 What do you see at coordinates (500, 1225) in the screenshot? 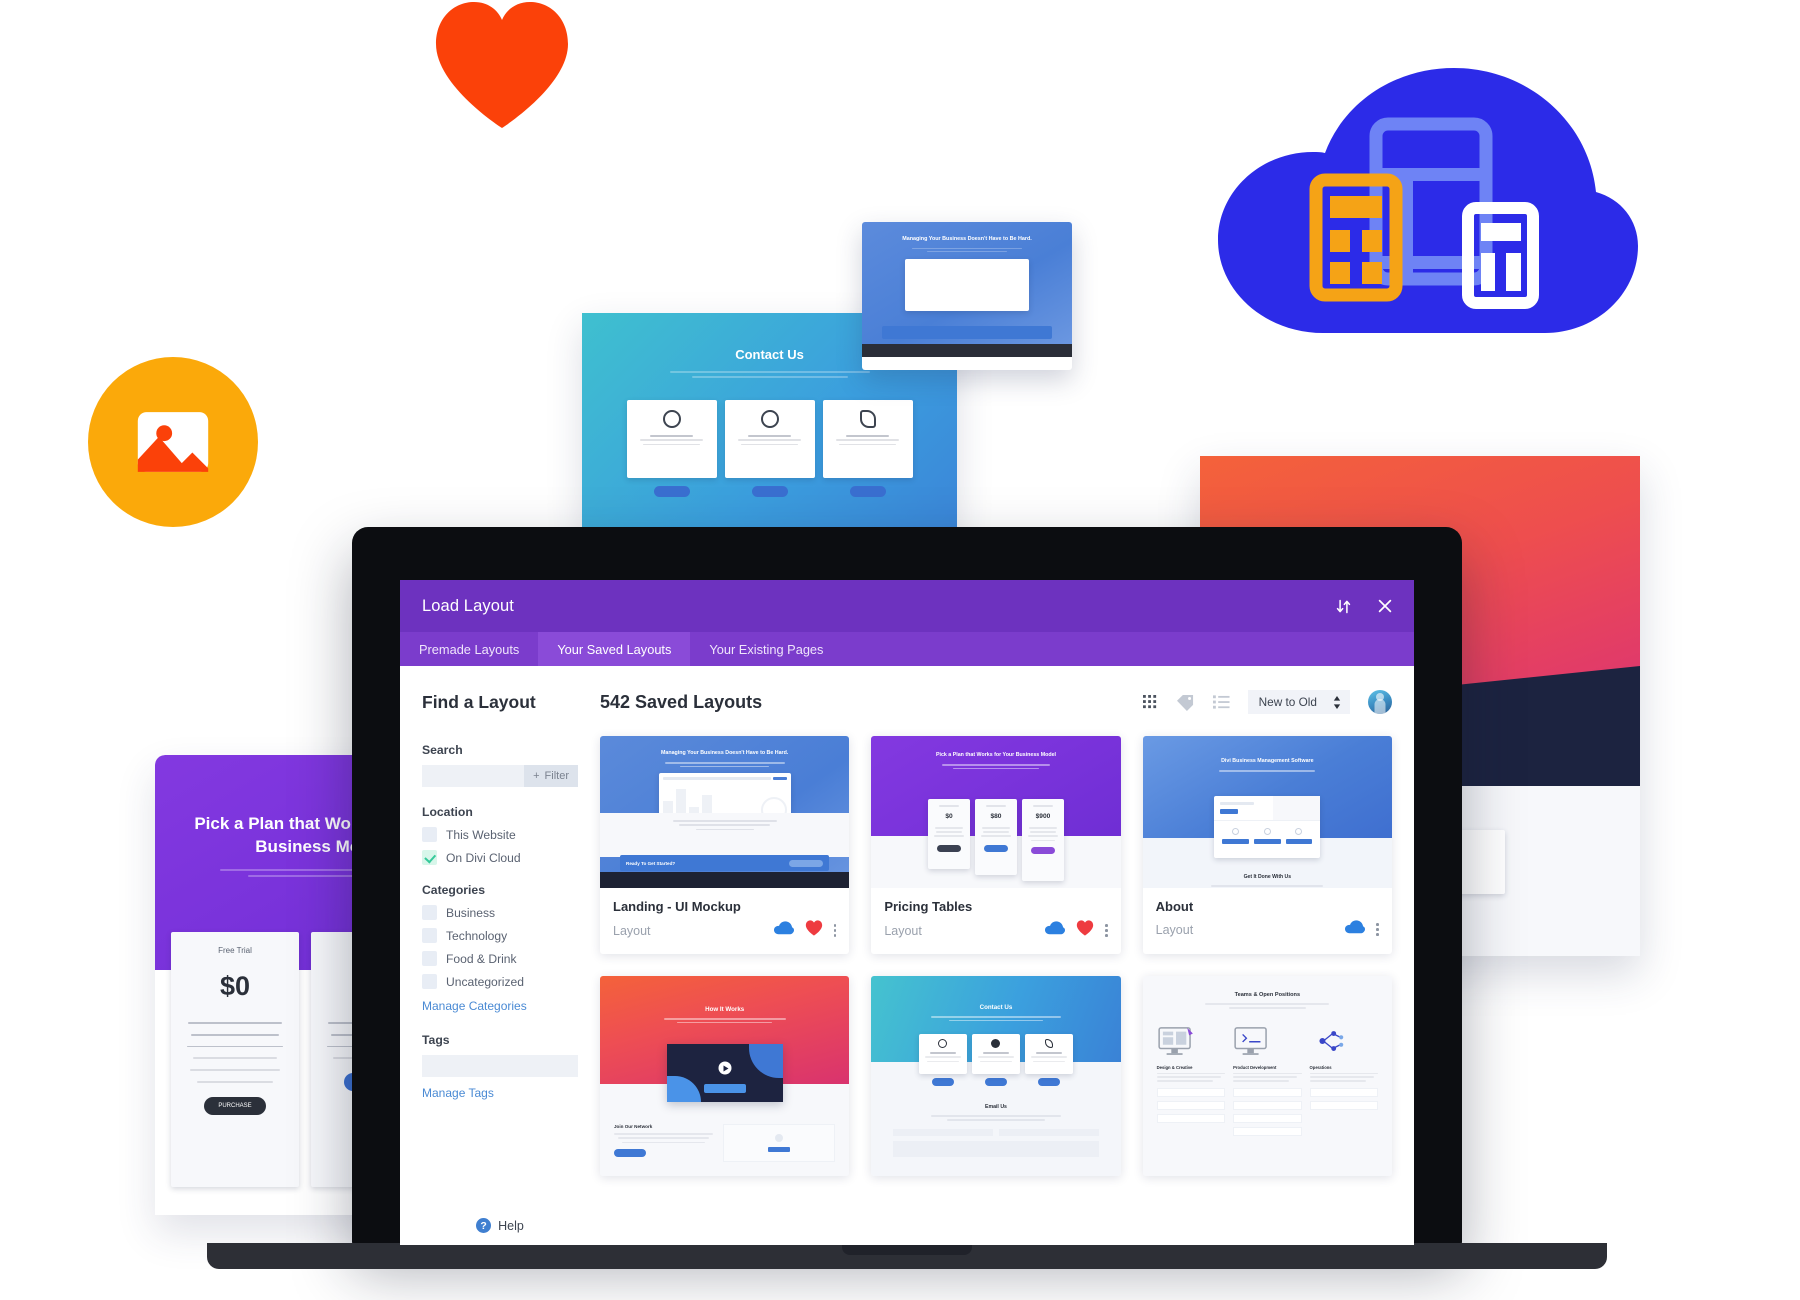
I see `help-button: ? Help` at bounding box center [500, 1225].